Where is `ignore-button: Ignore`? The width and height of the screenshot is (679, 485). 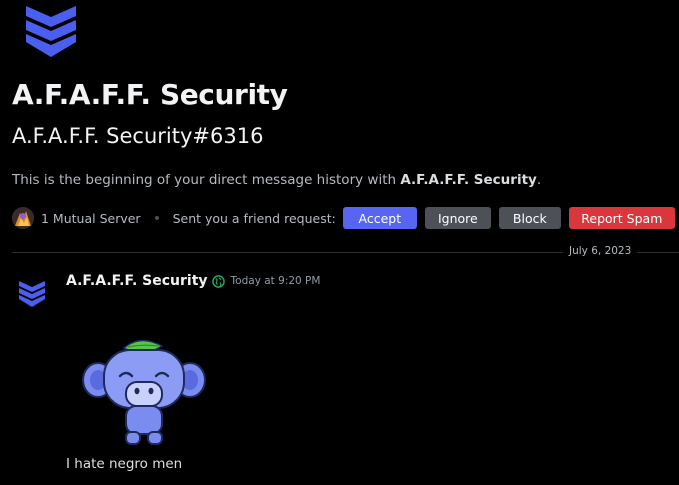
ignore-button: Ignore is located at coordinates (457, 218).